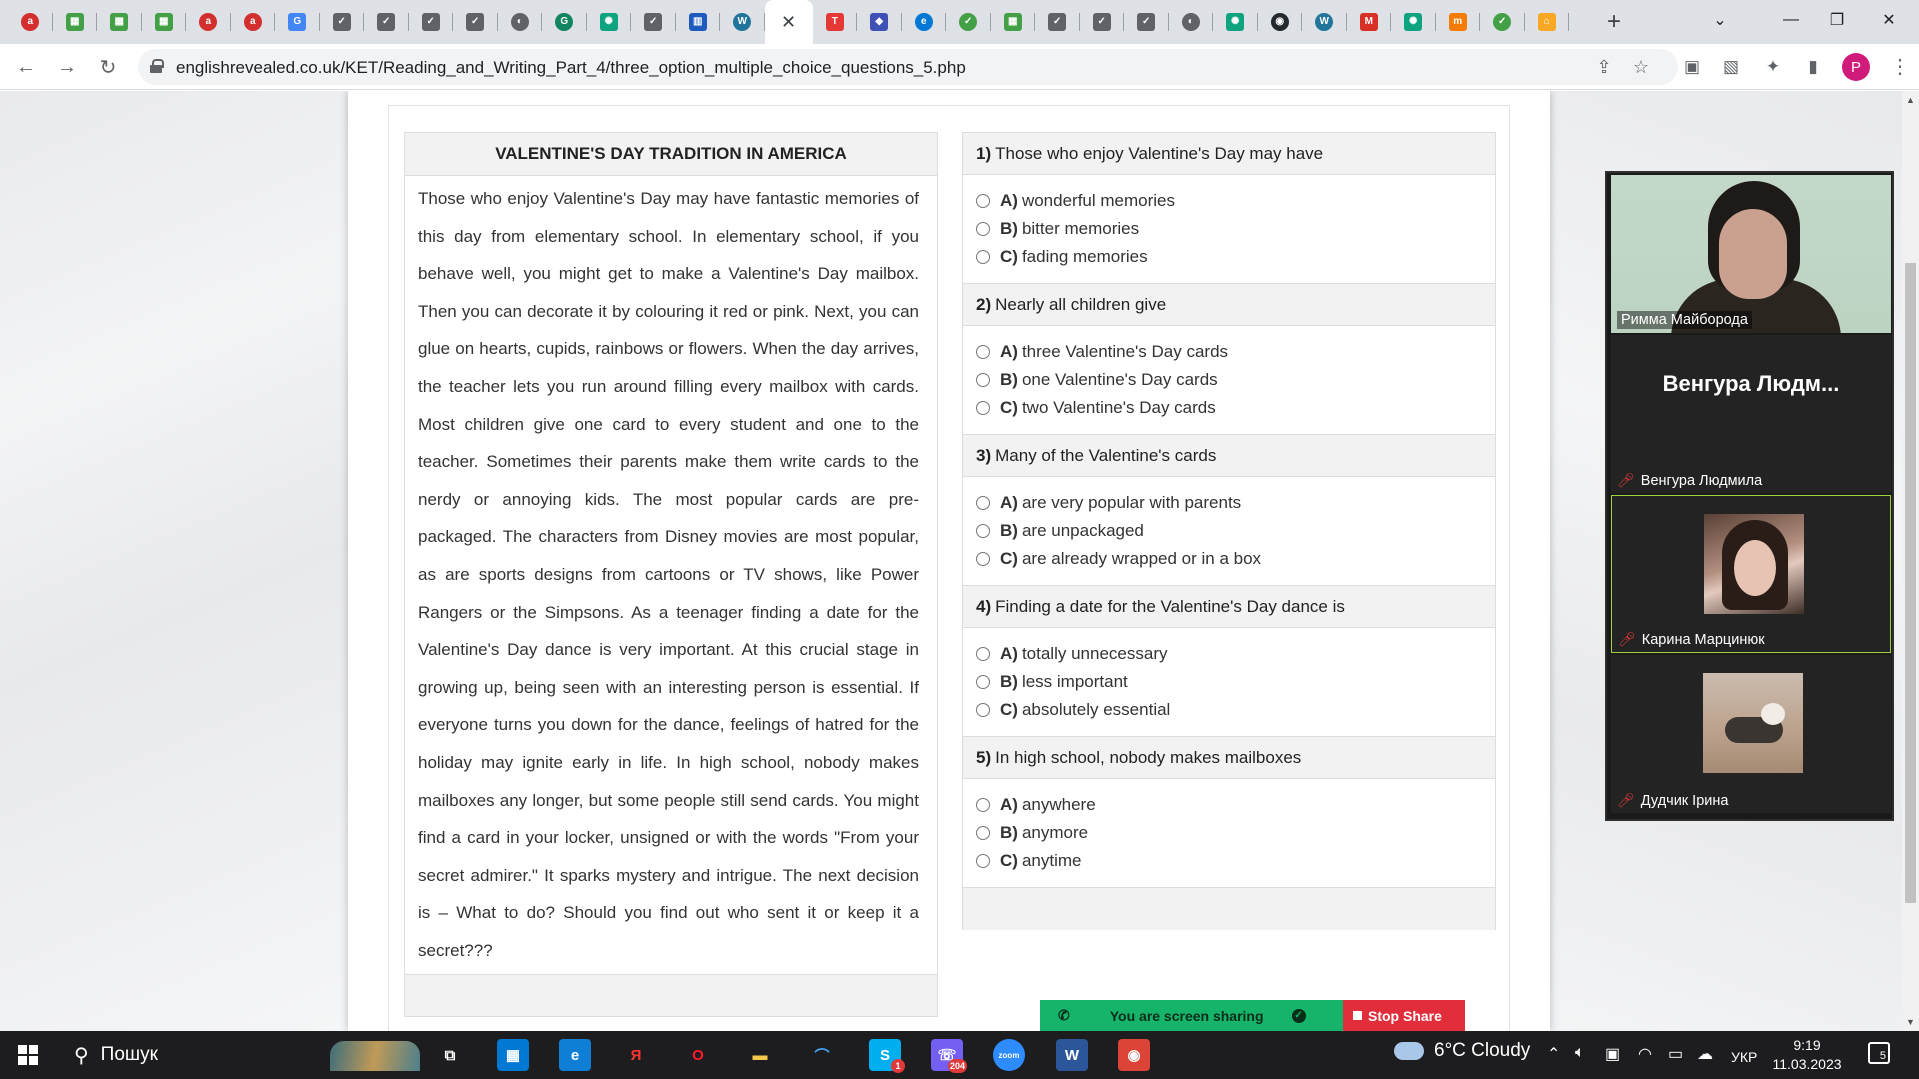 This screenshot has height=1079, width=1919. Describe the element at coordinates (1641, 67) in the screenshot. I see `bookmark-star-icon: ☆` at that location.